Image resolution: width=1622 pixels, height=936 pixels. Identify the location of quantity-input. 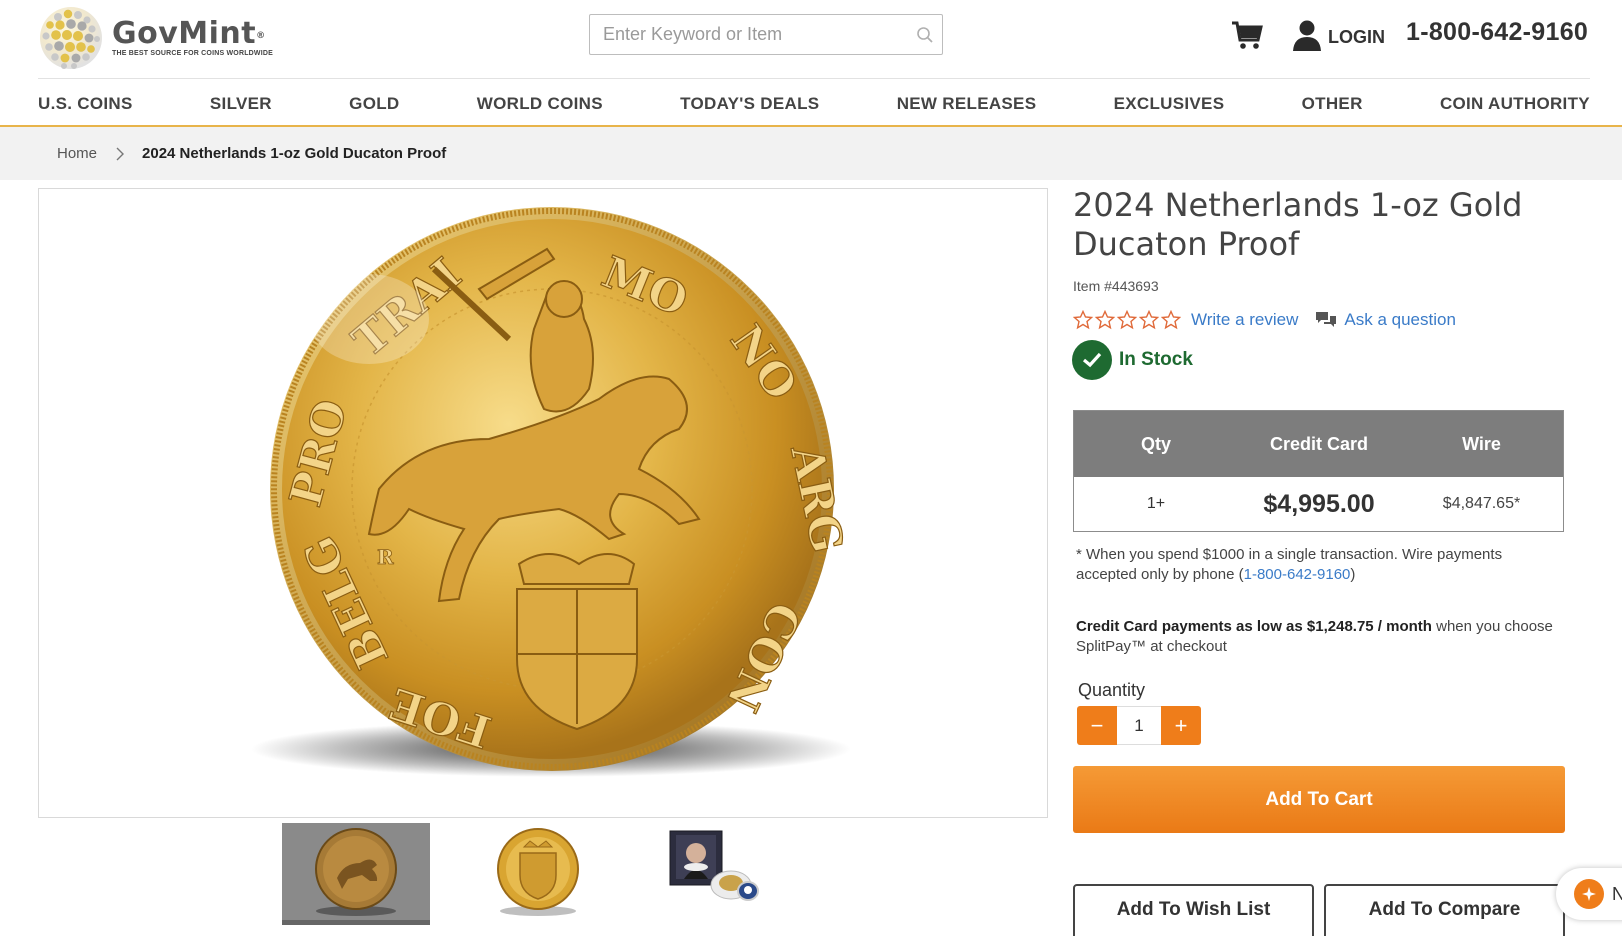
(1139, 725).